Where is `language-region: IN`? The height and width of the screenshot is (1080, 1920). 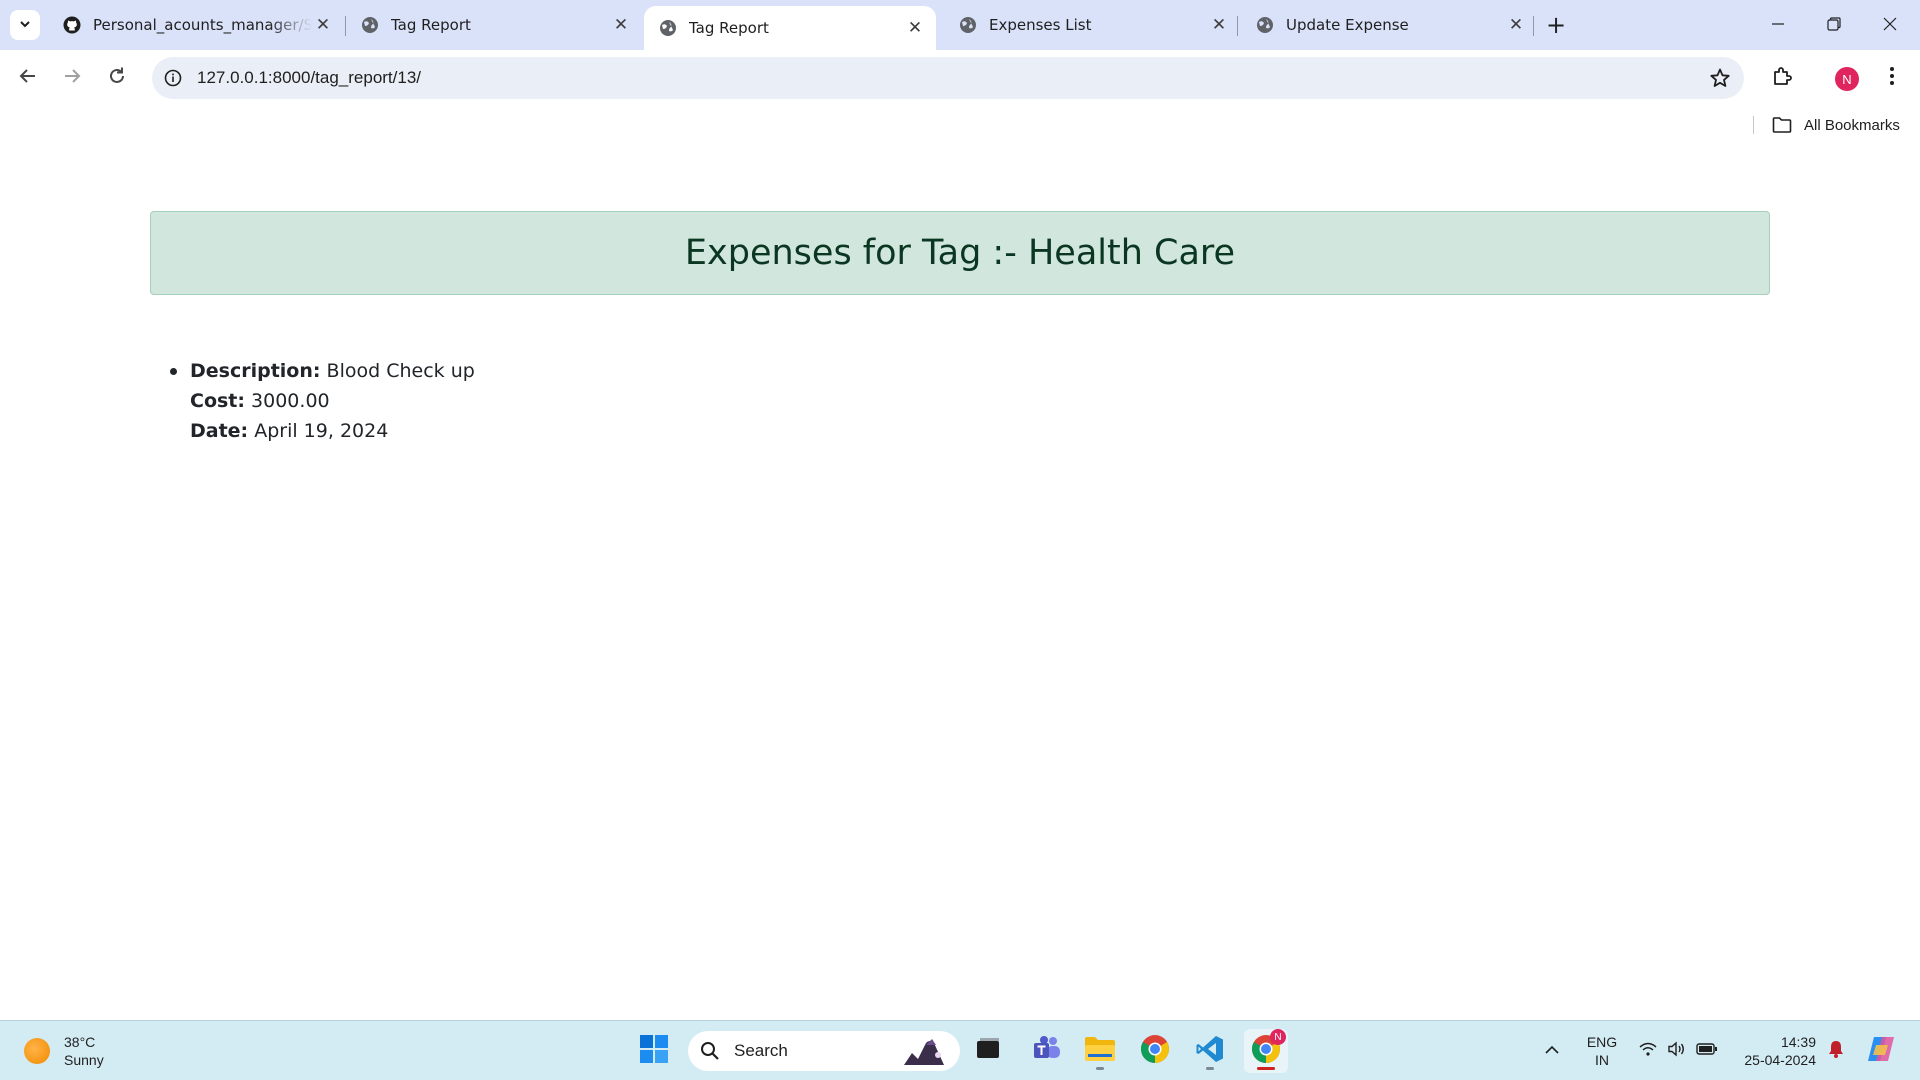 language-region: IN is located at coordinates (1602, 1060).